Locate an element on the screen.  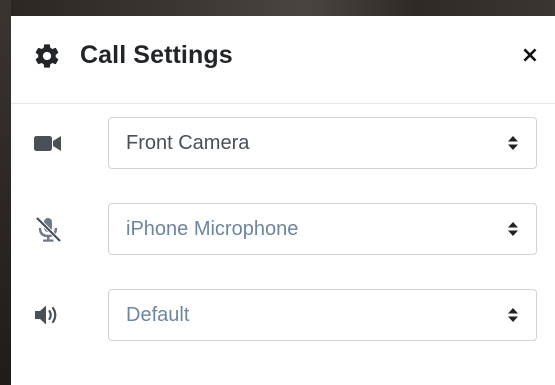
speaker-select-value: Default is located at coordinates (158, 315).